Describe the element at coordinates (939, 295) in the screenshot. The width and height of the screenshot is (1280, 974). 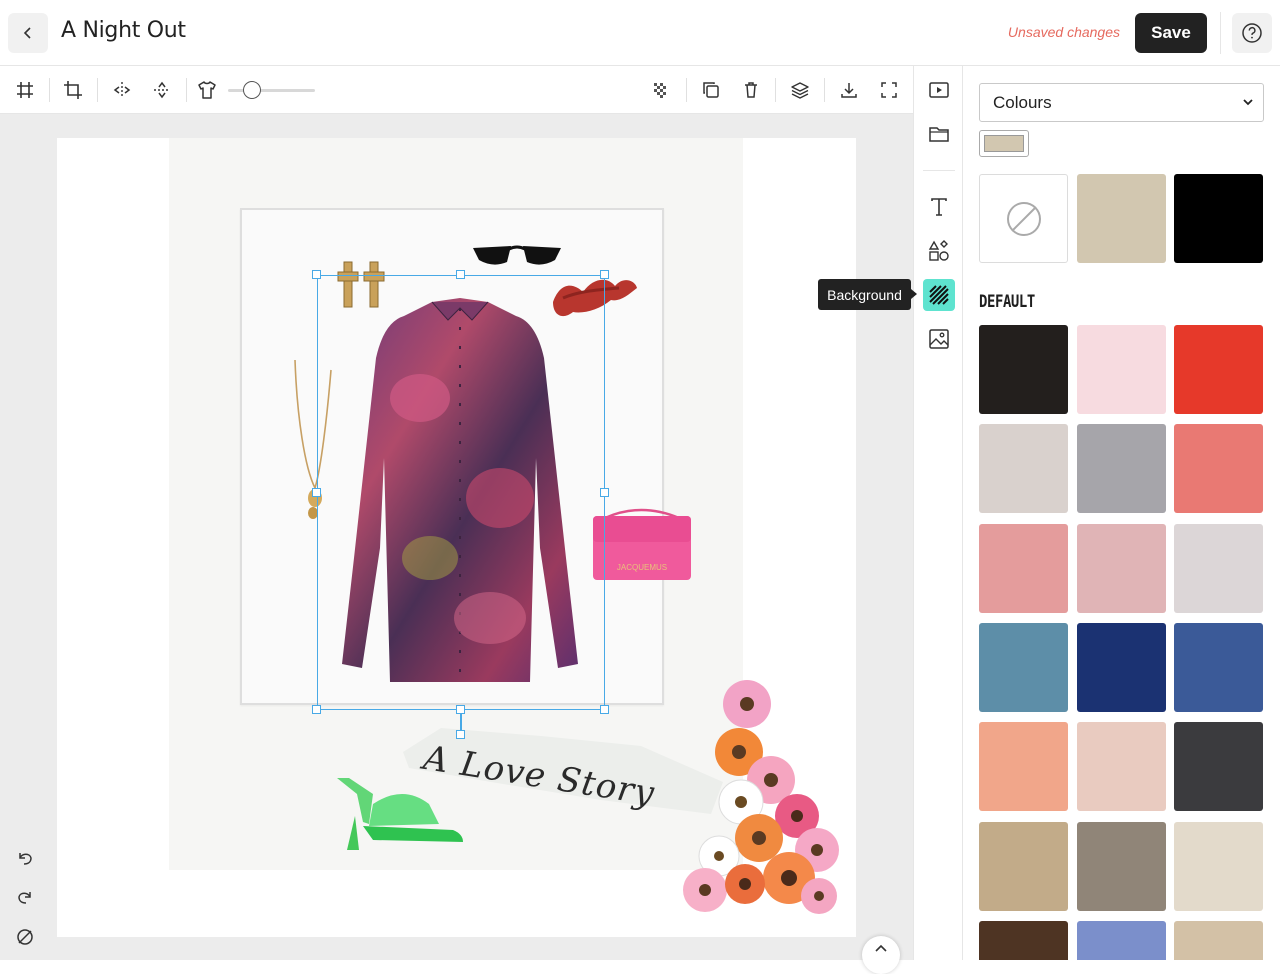
I see `background-icon` at that location.